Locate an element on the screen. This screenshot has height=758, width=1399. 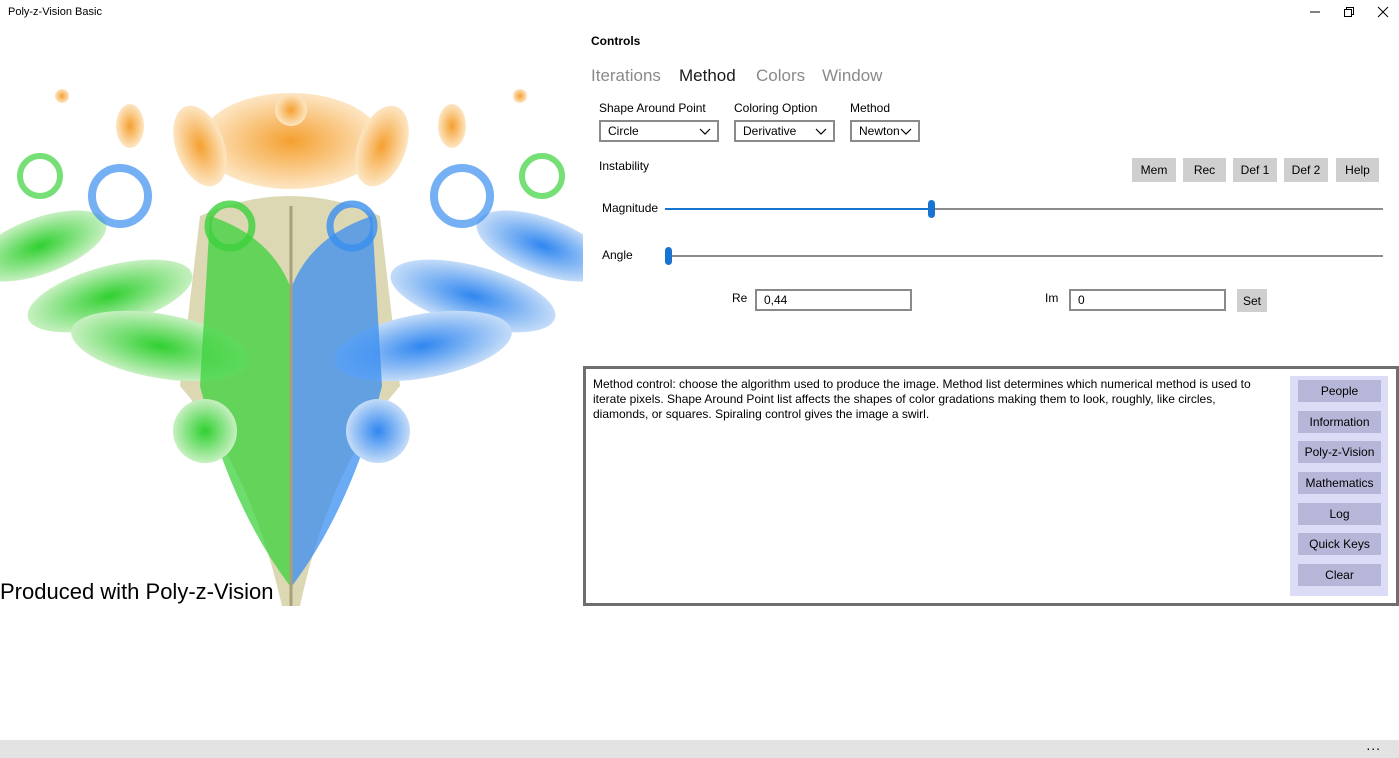
restore-icon is located at coordinates (1349, 12).